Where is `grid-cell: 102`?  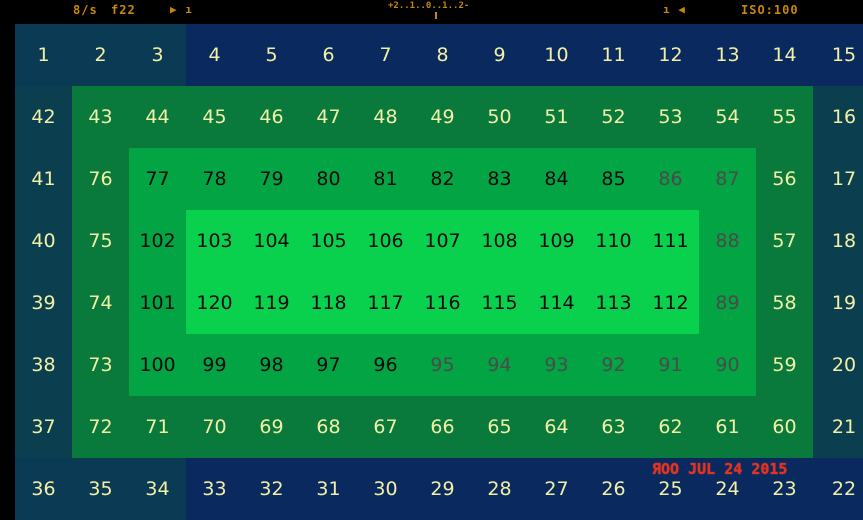
grid-cell: 102 is located at coordinates (157, 241).